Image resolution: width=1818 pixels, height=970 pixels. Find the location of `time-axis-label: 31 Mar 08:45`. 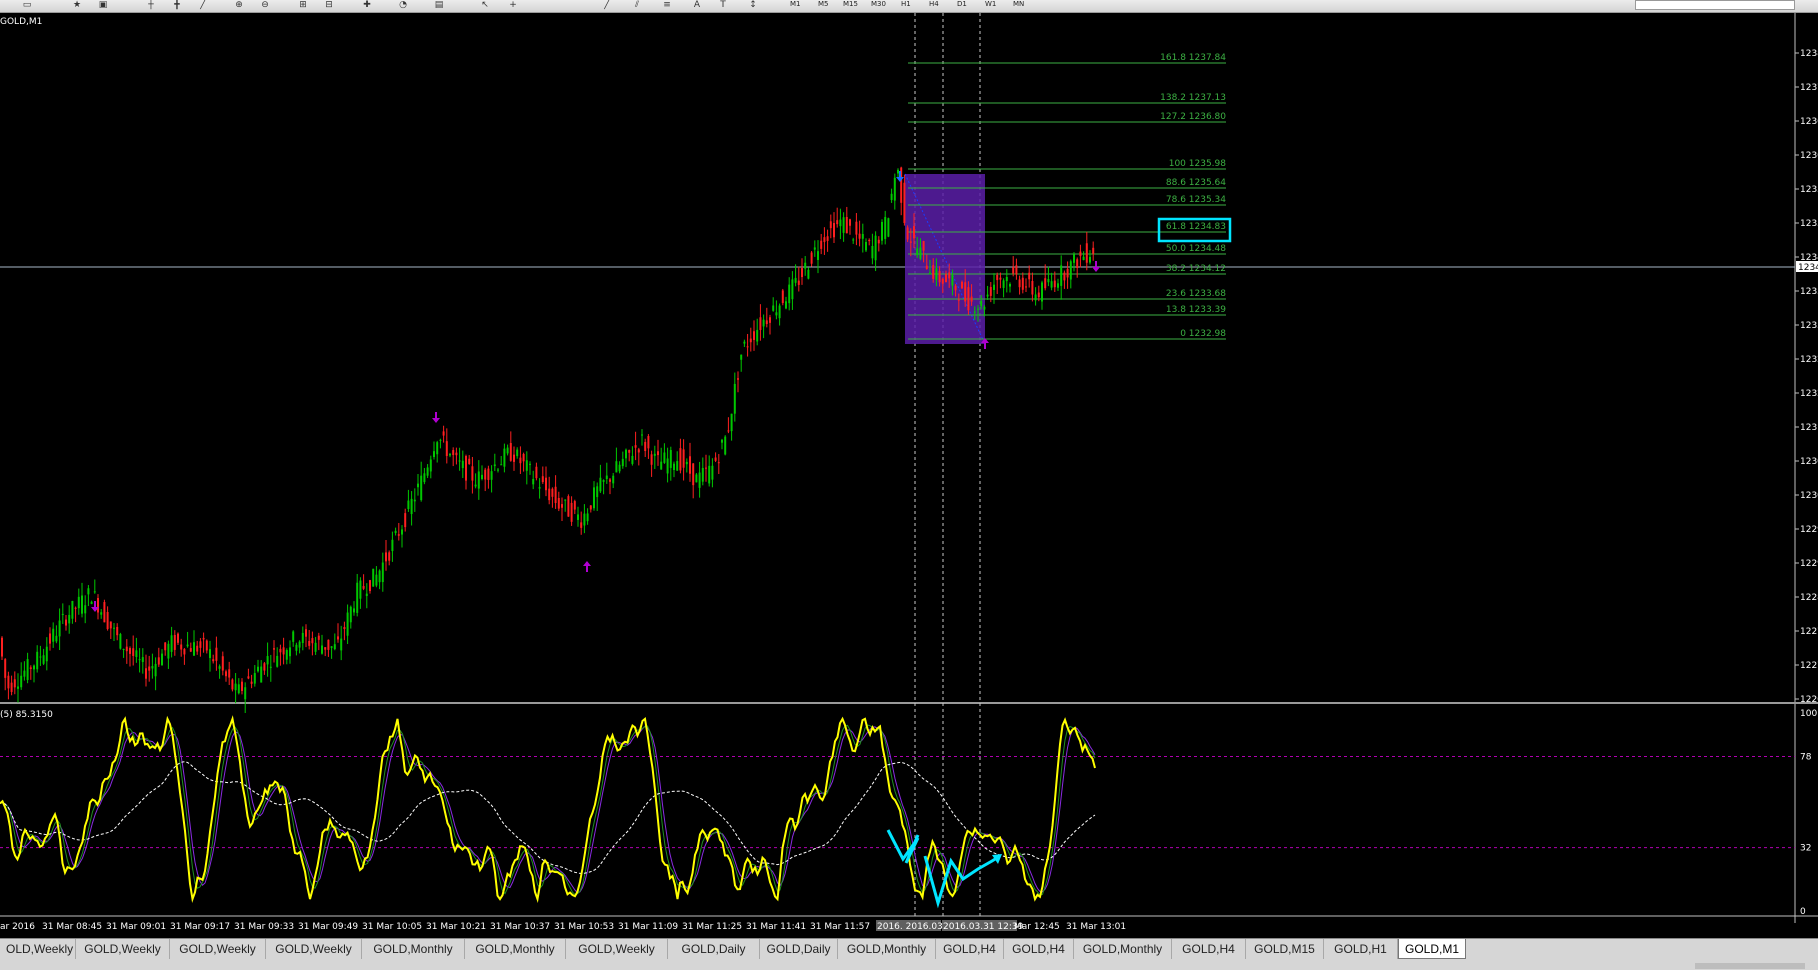

time-axis-label: 31 Mar 08:45 is located at coordinates (72, 927).